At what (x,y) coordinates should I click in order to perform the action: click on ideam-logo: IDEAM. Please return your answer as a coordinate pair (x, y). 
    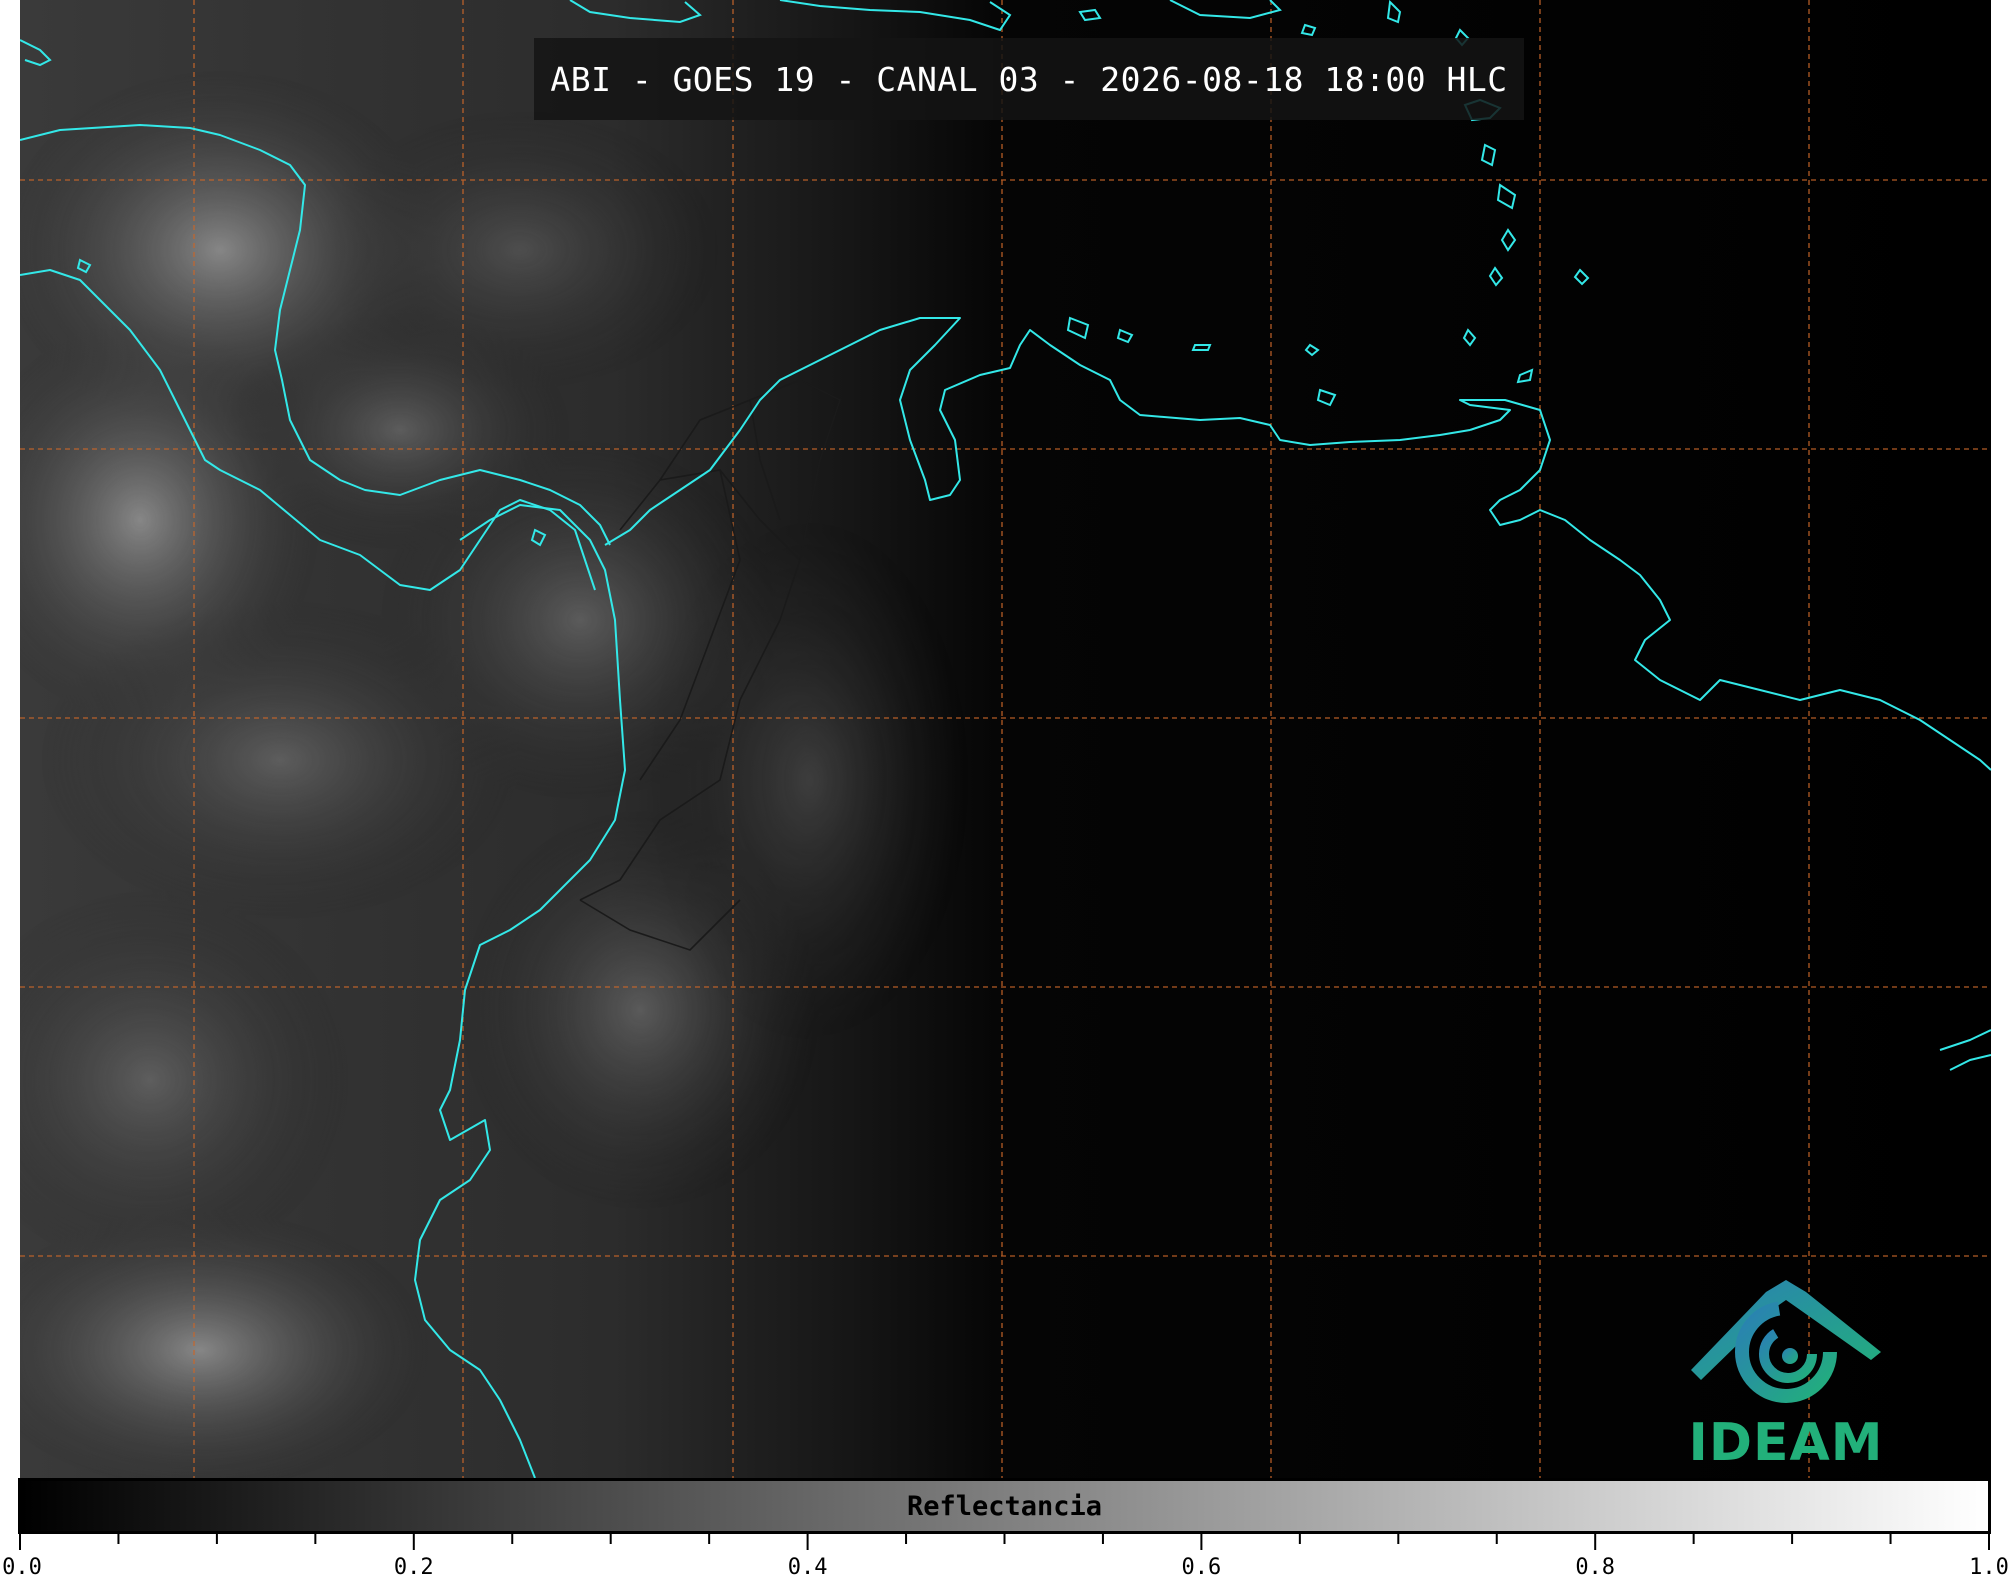
    Looking at the image, I should click on (1786, 1362).